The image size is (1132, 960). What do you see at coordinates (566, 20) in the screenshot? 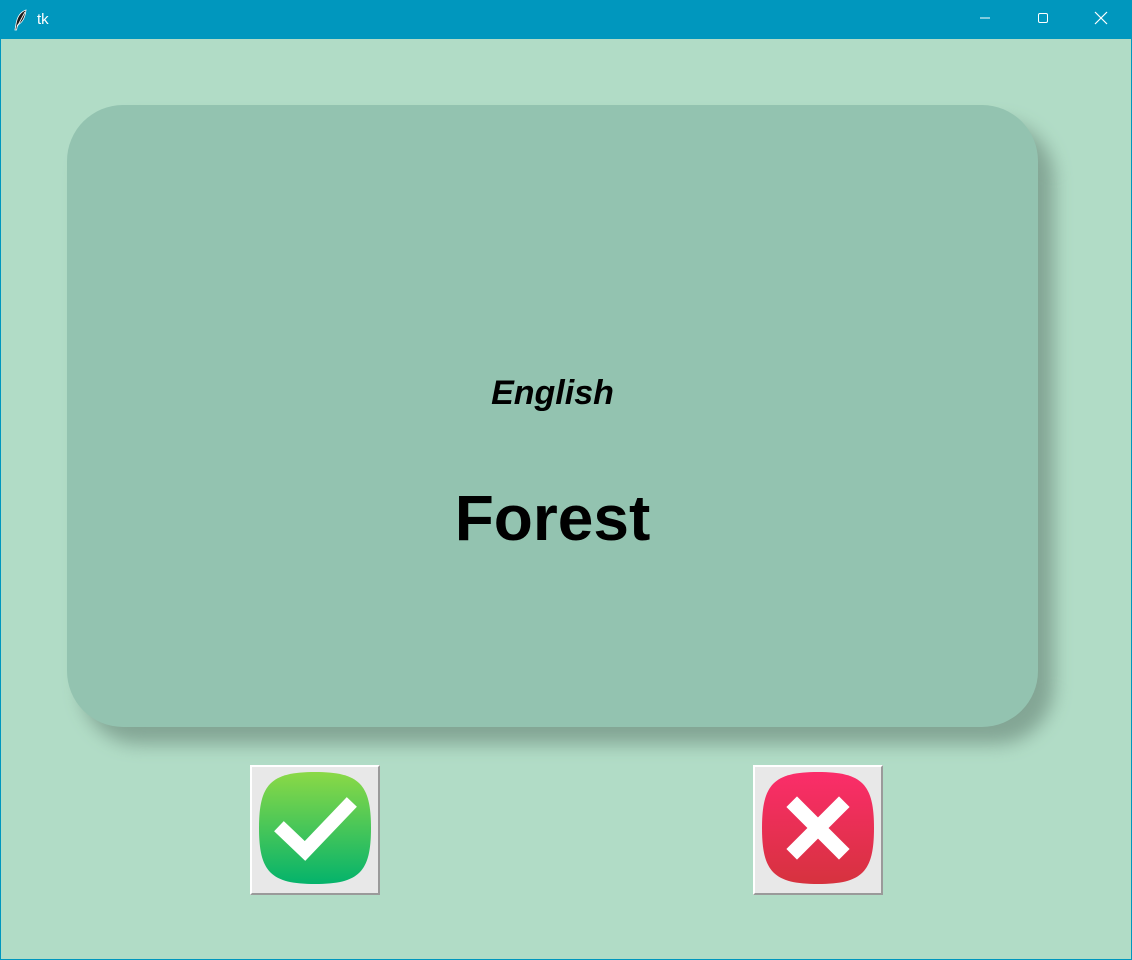
I see `title-bar: tk` at bounding box center [566, 20].